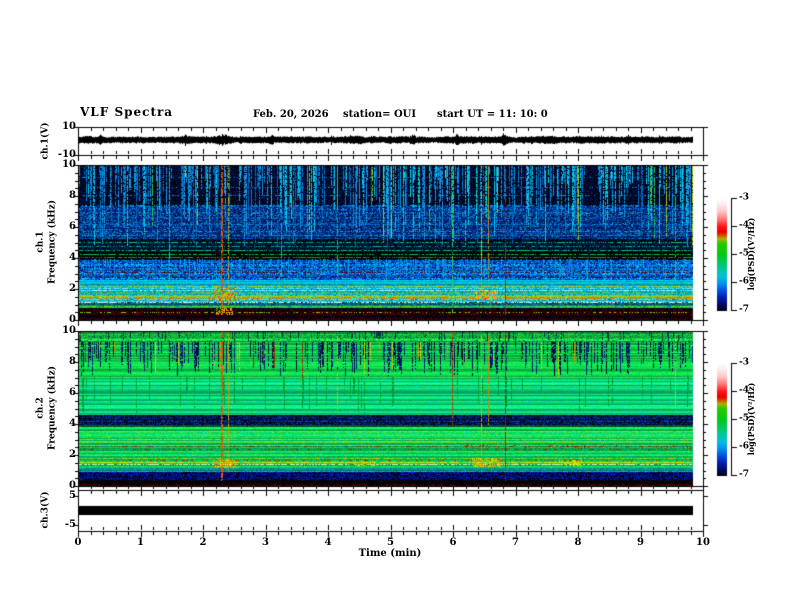  Describe the element at coordinates (72, 454) in the screenshot. I see `ch2-freq-y-tick-label: 2` at that location.